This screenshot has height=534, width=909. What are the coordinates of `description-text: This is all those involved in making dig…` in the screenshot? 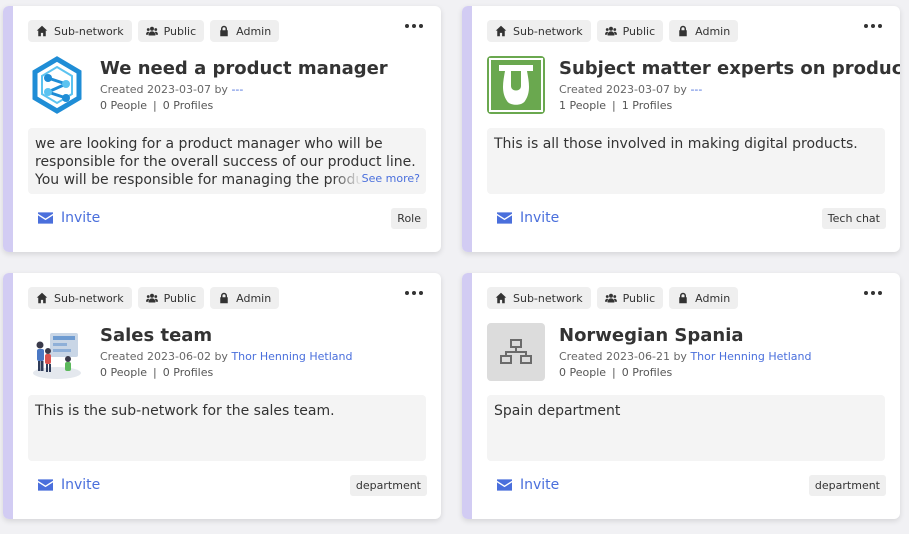 It's located at (676, 144).